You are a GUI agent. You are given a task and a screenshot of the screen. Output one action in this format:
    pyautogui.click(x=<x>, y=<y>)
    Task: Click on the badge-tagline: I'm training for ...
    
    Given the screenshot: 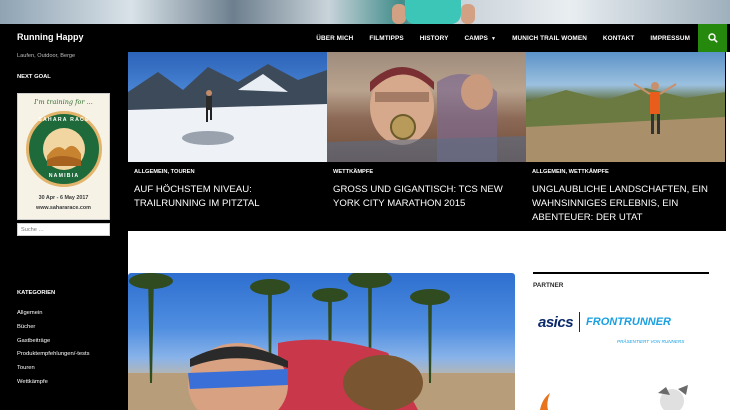 What is the action you would take?
    pyautogui.click(x=63, y=102)
    